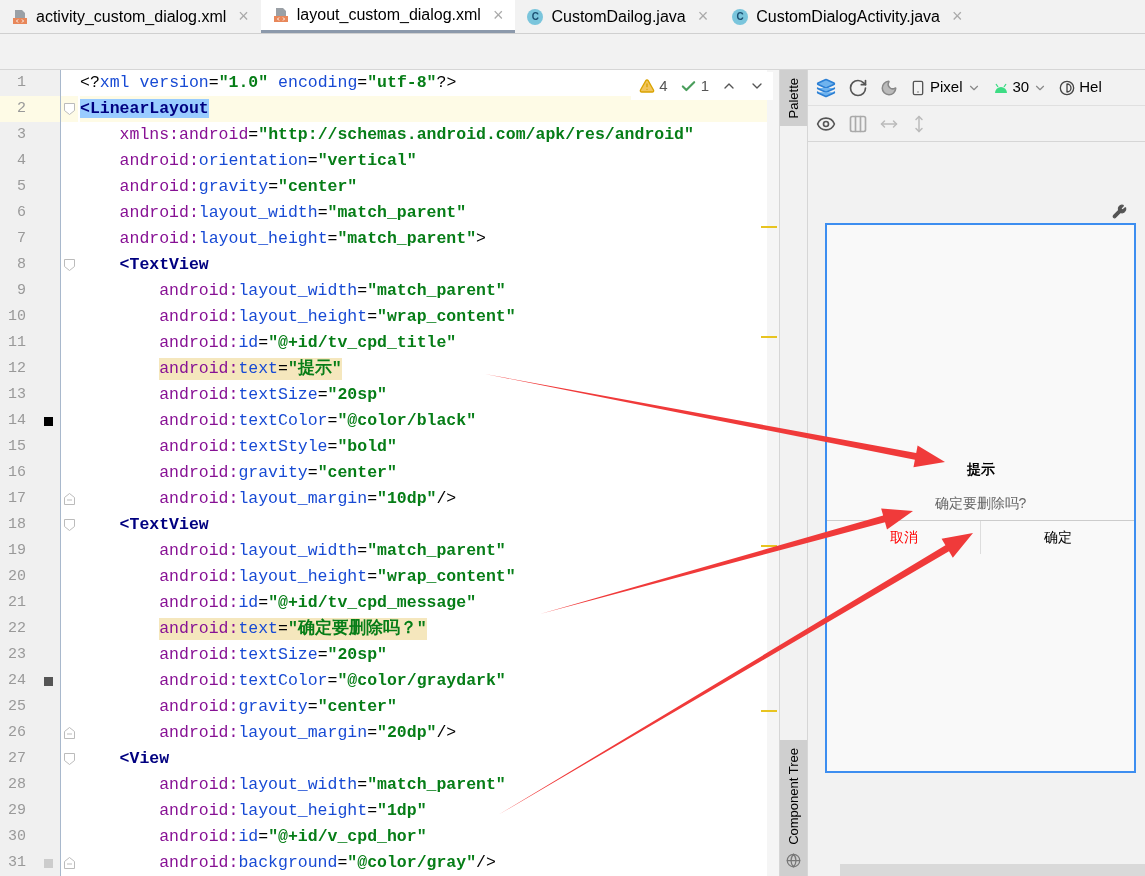 This screenshot has width=1145, height=876. I want to click on phone-icon, so click(918, 87).